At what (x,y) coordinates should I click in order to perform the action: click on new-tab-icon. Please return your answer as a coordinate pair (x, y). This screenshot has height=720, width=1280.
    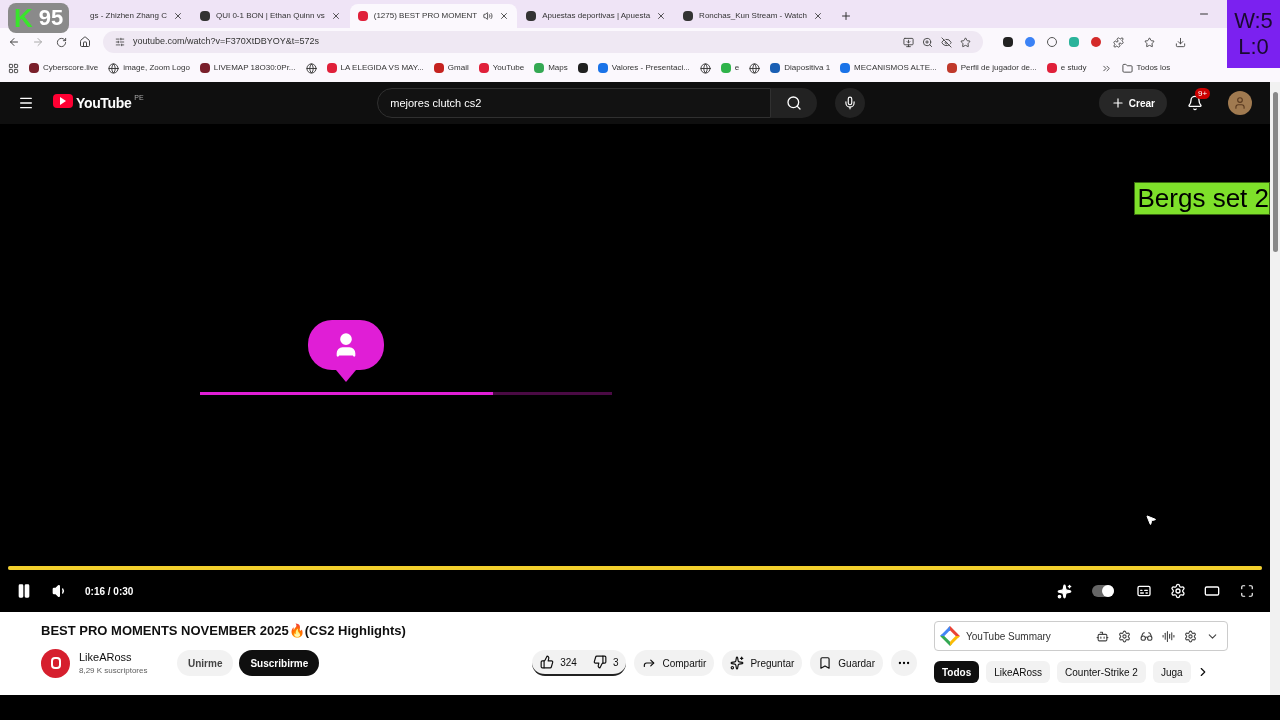
    Looking at the image, I should click on (845, 16).